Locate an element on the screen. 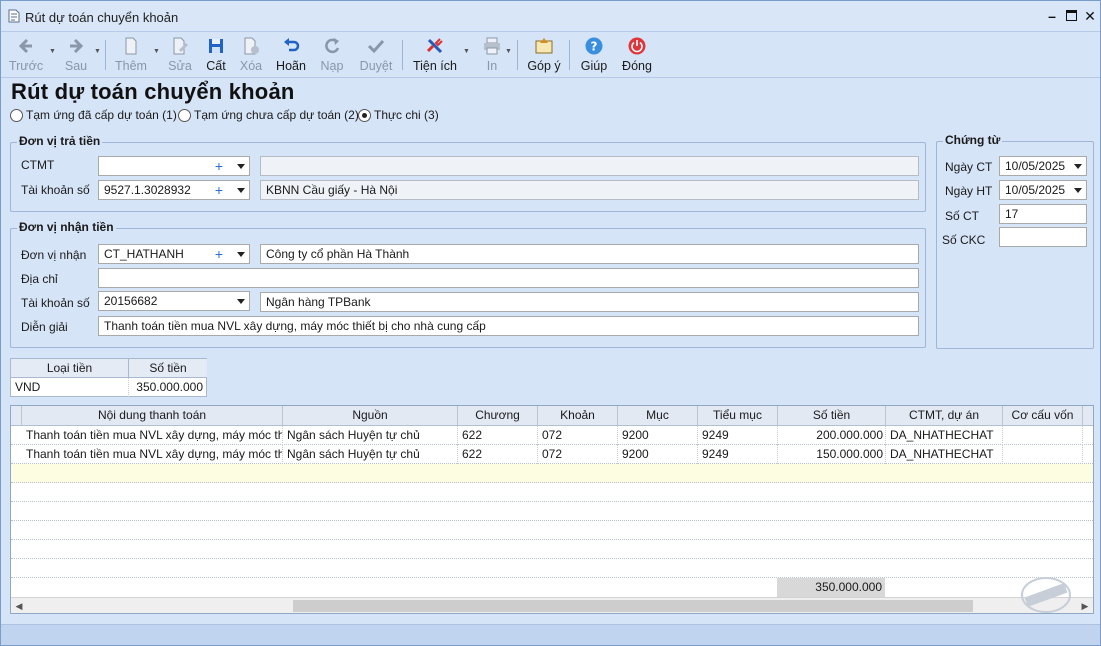  receiver-account-combo: 20156682 is located at coordinates (174, 301).